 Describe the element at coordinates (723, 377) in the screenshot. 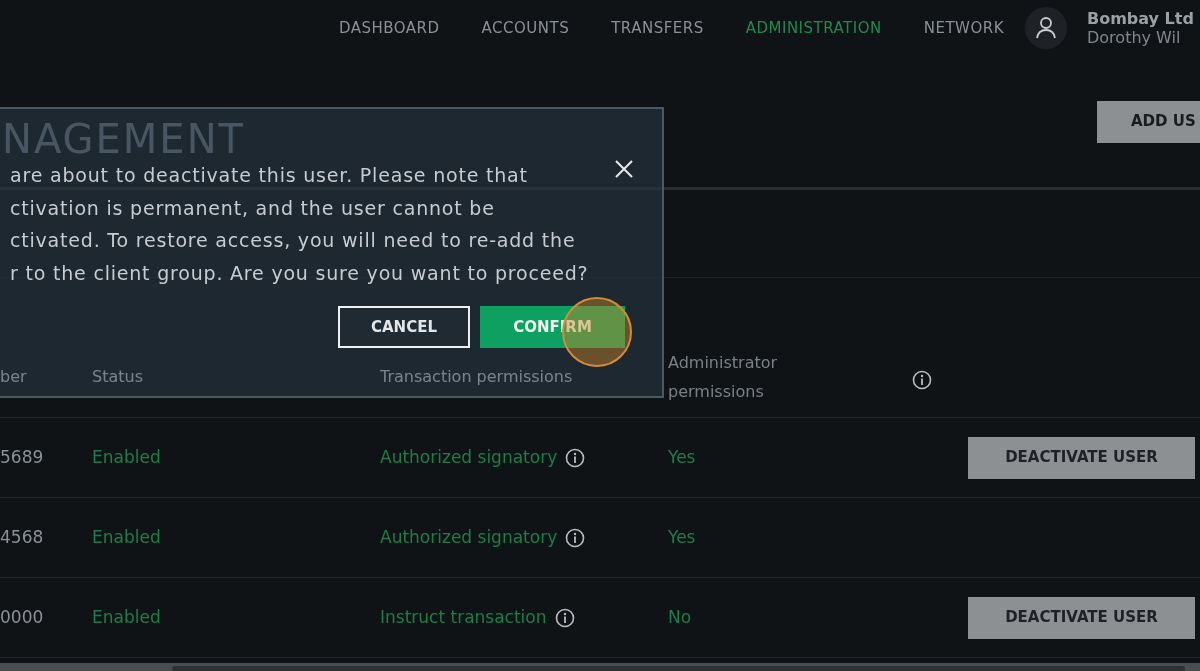

I see `column-header: Administrator permissions` at that location.